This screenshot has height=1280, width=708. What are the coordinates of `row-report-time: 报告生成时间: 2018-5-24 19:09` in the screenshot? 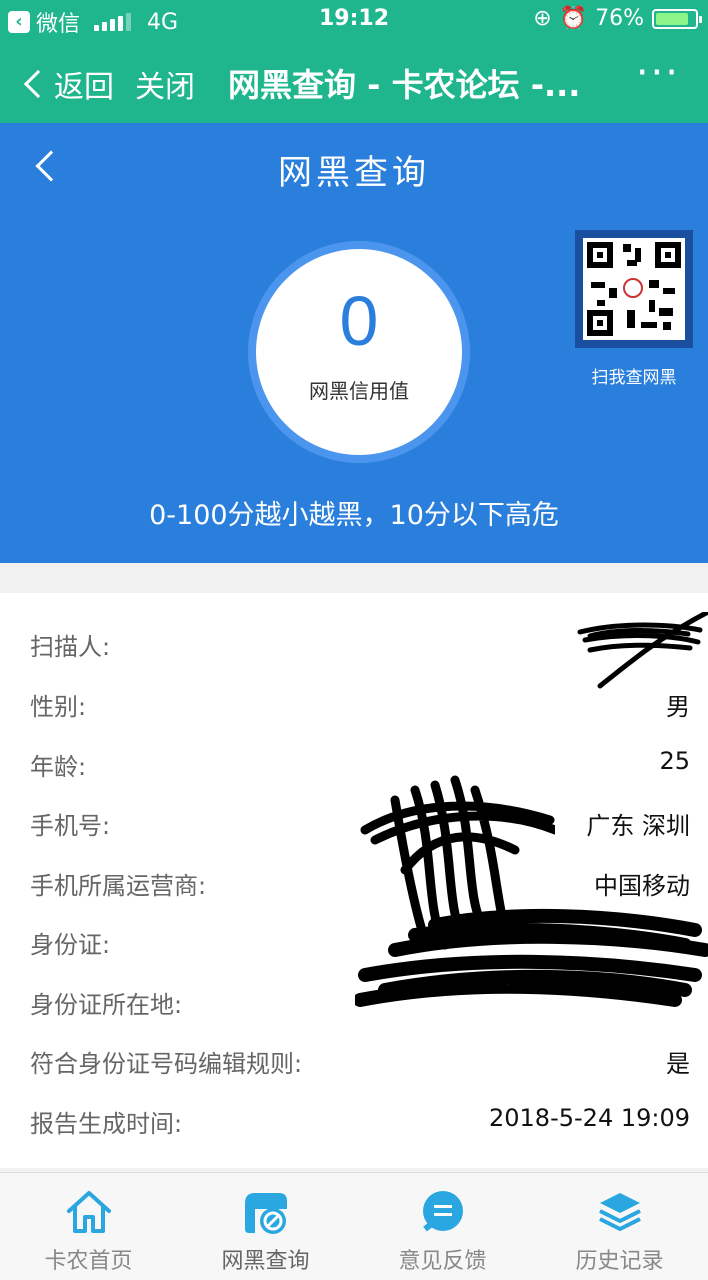 It's located at (354, 1118).